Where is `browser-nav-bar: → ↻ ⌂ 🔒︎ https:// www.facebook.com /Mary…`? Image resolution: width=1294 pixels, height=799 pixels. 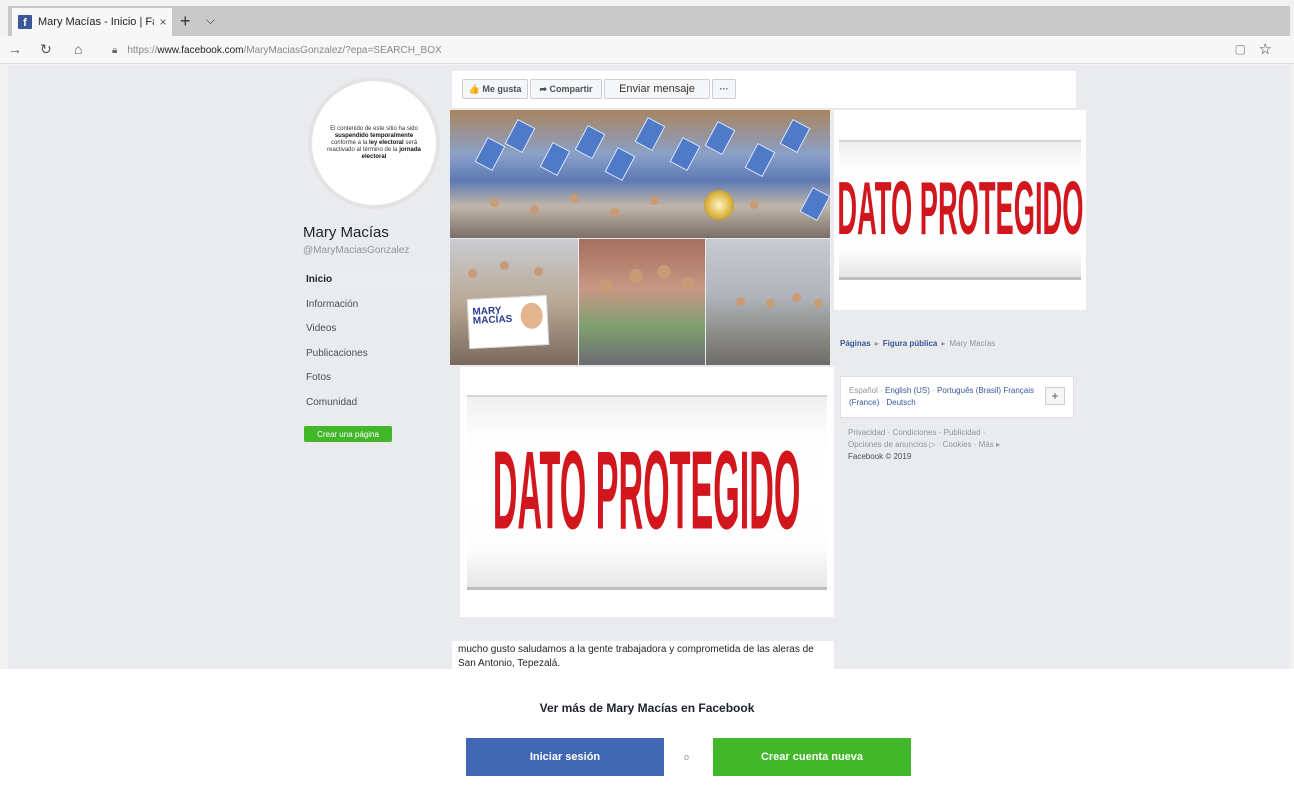
browser-nav-bar: → ↻ ⌂ 🔒︎ https:// www.facebook.com /Mary… is located at coordinates (647, 50).